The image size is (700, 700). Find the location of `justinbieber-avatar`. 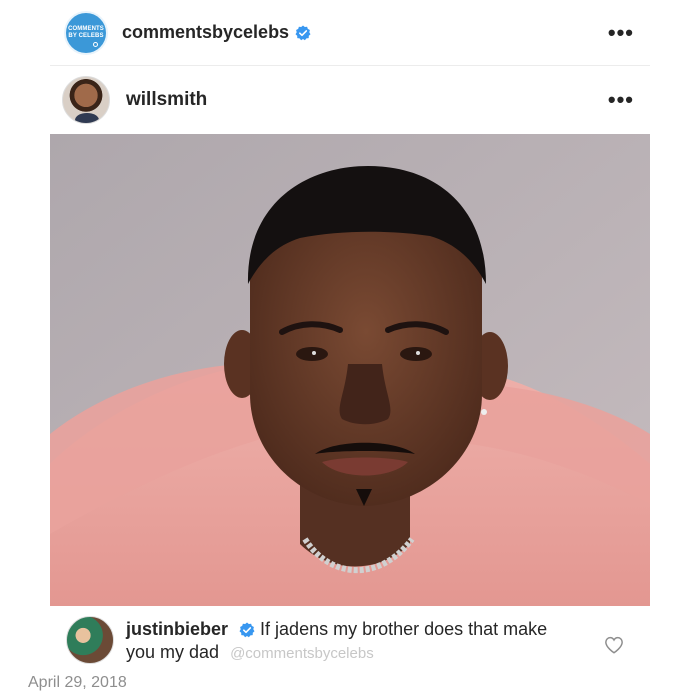

justinbieber-avatar is located at coordinates (90, 640).